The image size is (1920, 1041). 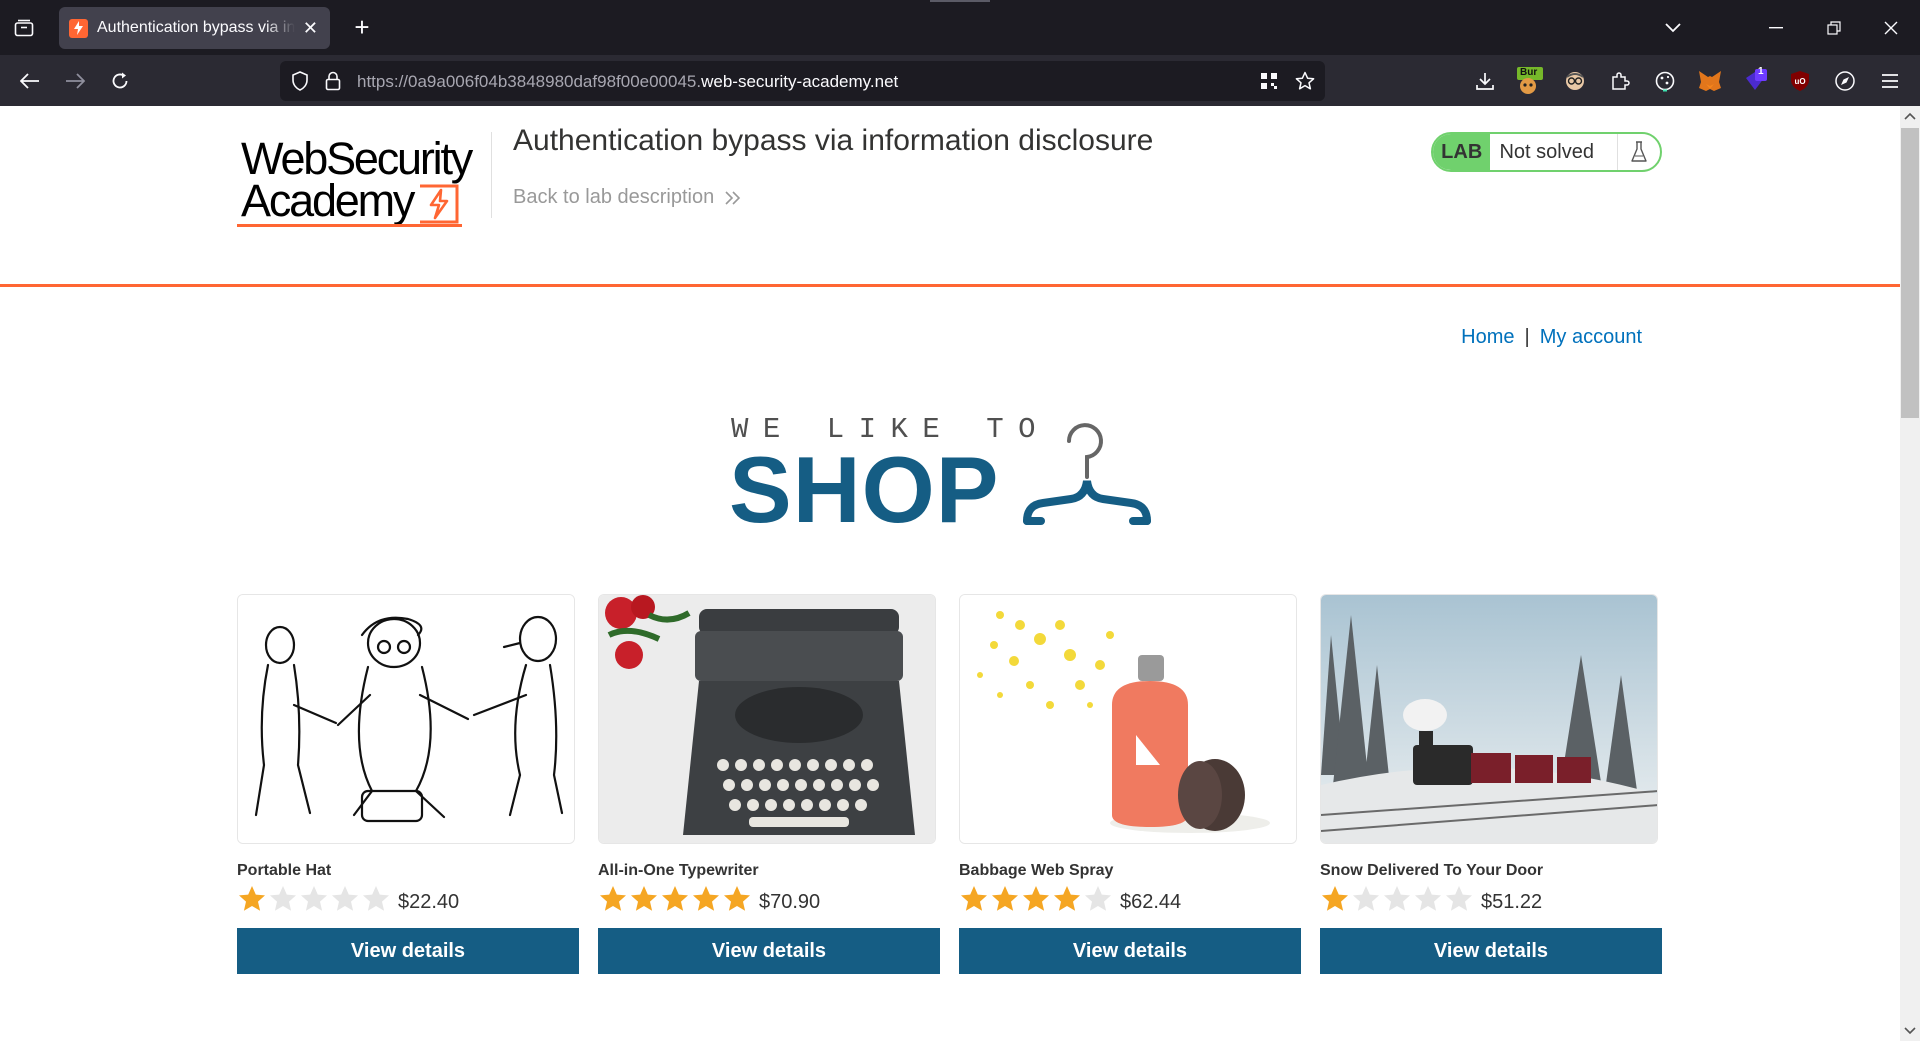 What do you see at coordinates (30, 81) in the screenshot?
I see `back-arrow-icon` at bounding box center [30, 81].